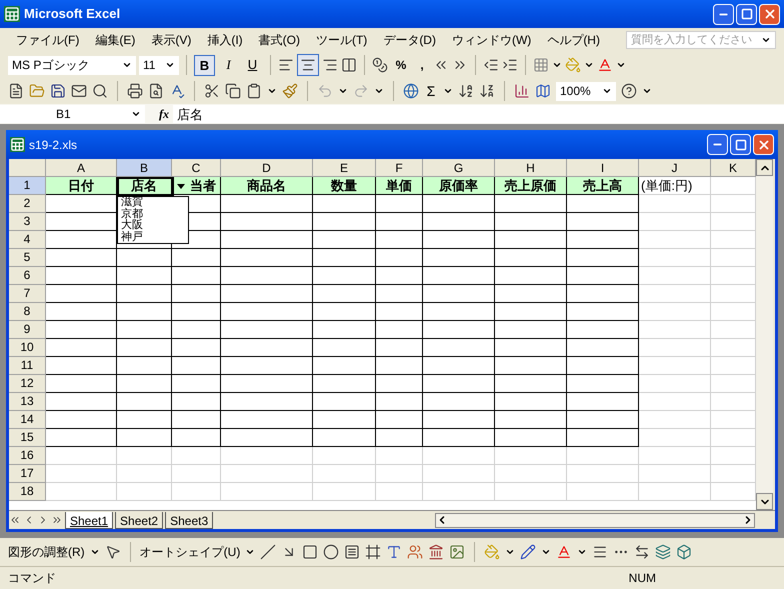  Describe the element at coordinates (399, 186) in the screenshot. I see `table-cell: 単価` at that location.